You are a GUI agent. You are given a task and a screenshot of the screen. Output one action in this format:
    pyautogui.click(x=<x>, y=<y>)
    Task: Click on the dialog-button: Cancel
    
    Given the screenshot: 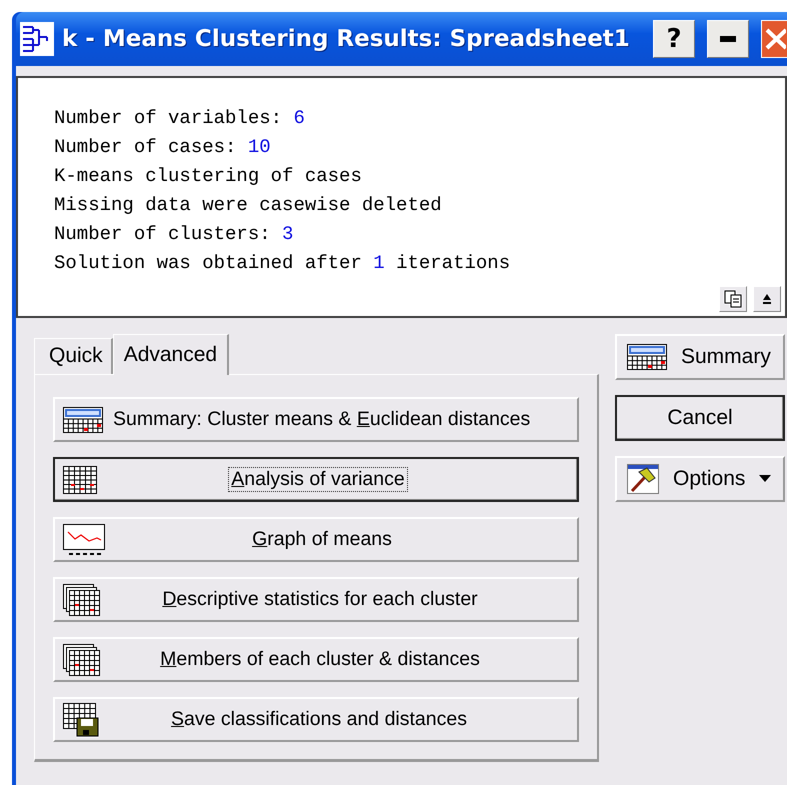 What is the action you would take?
    pyautogui.click(x=700, y=418)
    